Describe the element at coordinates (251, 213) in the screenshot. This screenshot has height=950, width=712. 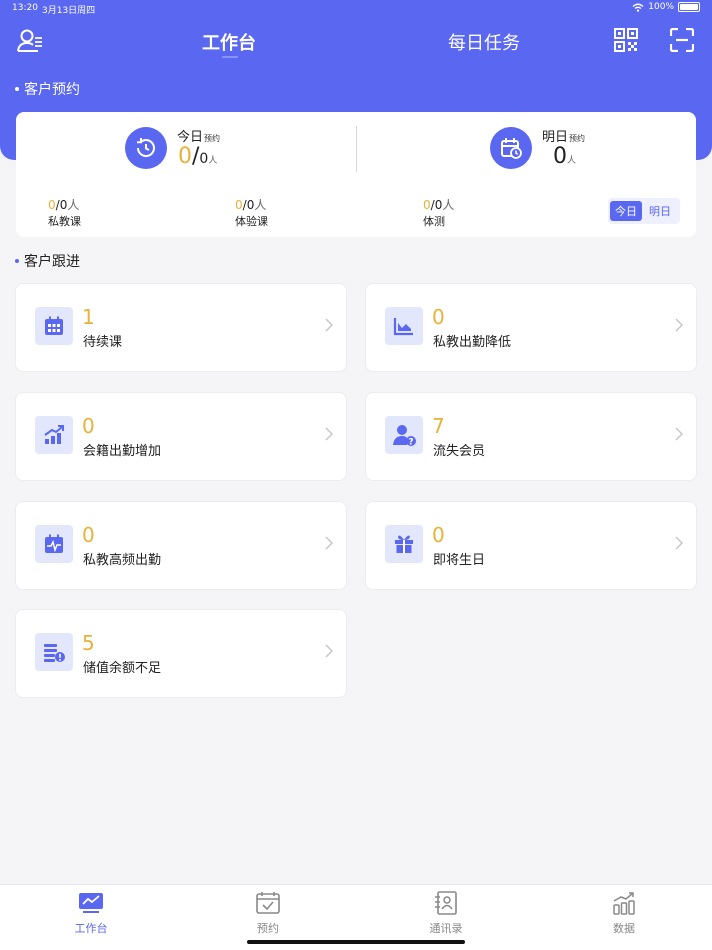
I see `stat-trial-class: 0/0人 体验课` at that location.